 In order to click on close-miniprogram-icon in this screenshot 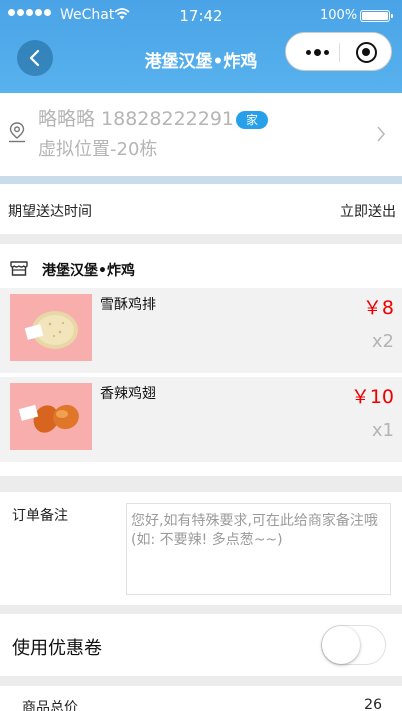, I will do `click(366, 52)`.